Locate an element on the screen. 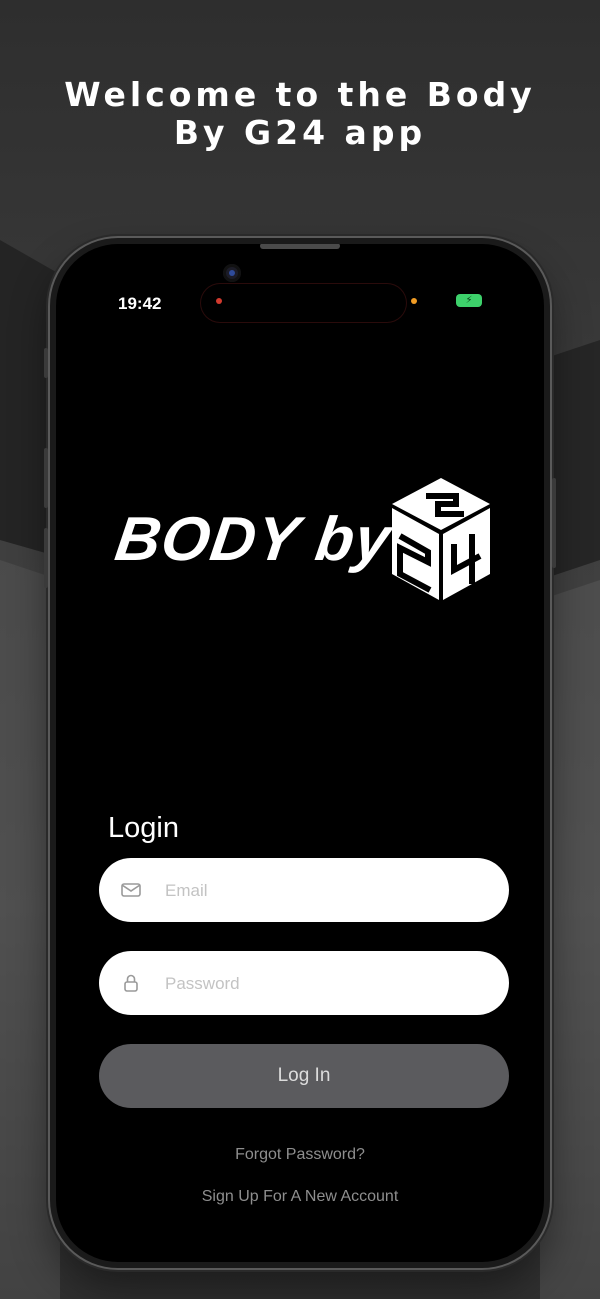 The image size is (600, 1299). email-input is located at coordinates (326, 891).